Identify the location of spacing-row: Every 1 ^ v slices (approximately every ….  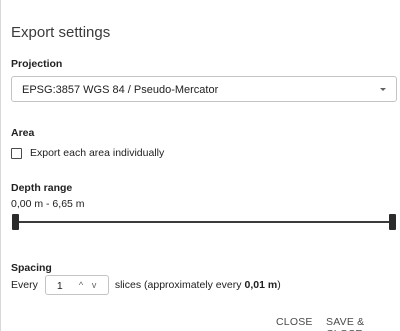
(146, 285).